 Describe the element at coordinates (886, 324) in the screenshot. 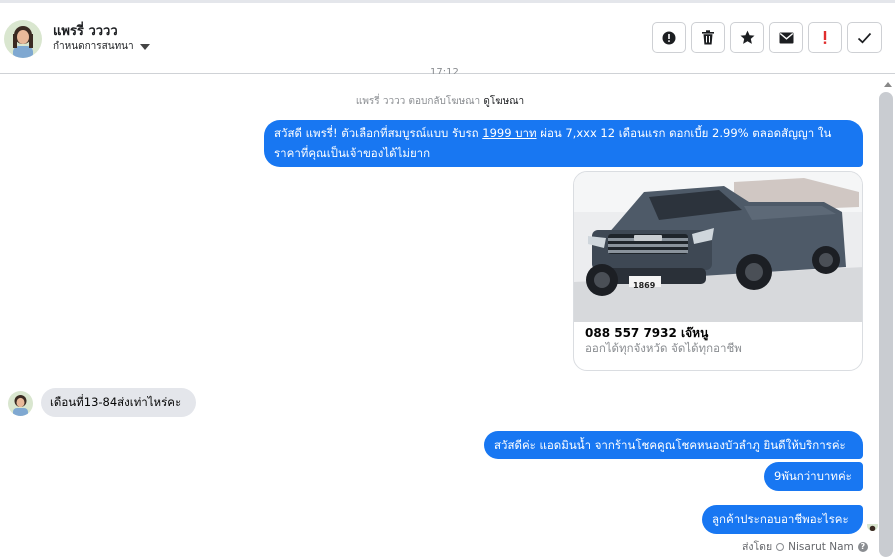

I see `scrollbar-thumb` at that location.